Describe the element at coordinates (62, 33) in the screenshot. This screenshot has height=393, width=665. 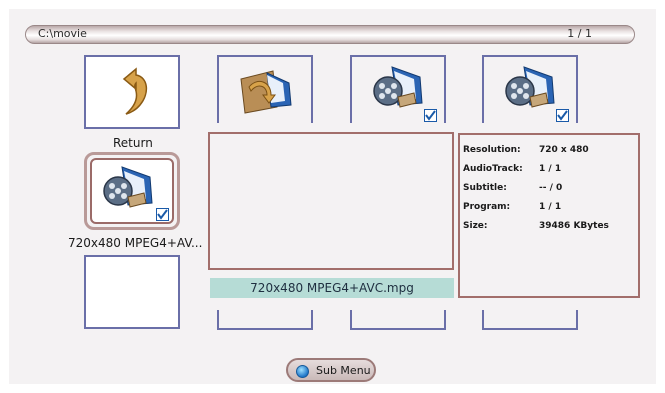
I see `current-path: C:\movie` at that location.